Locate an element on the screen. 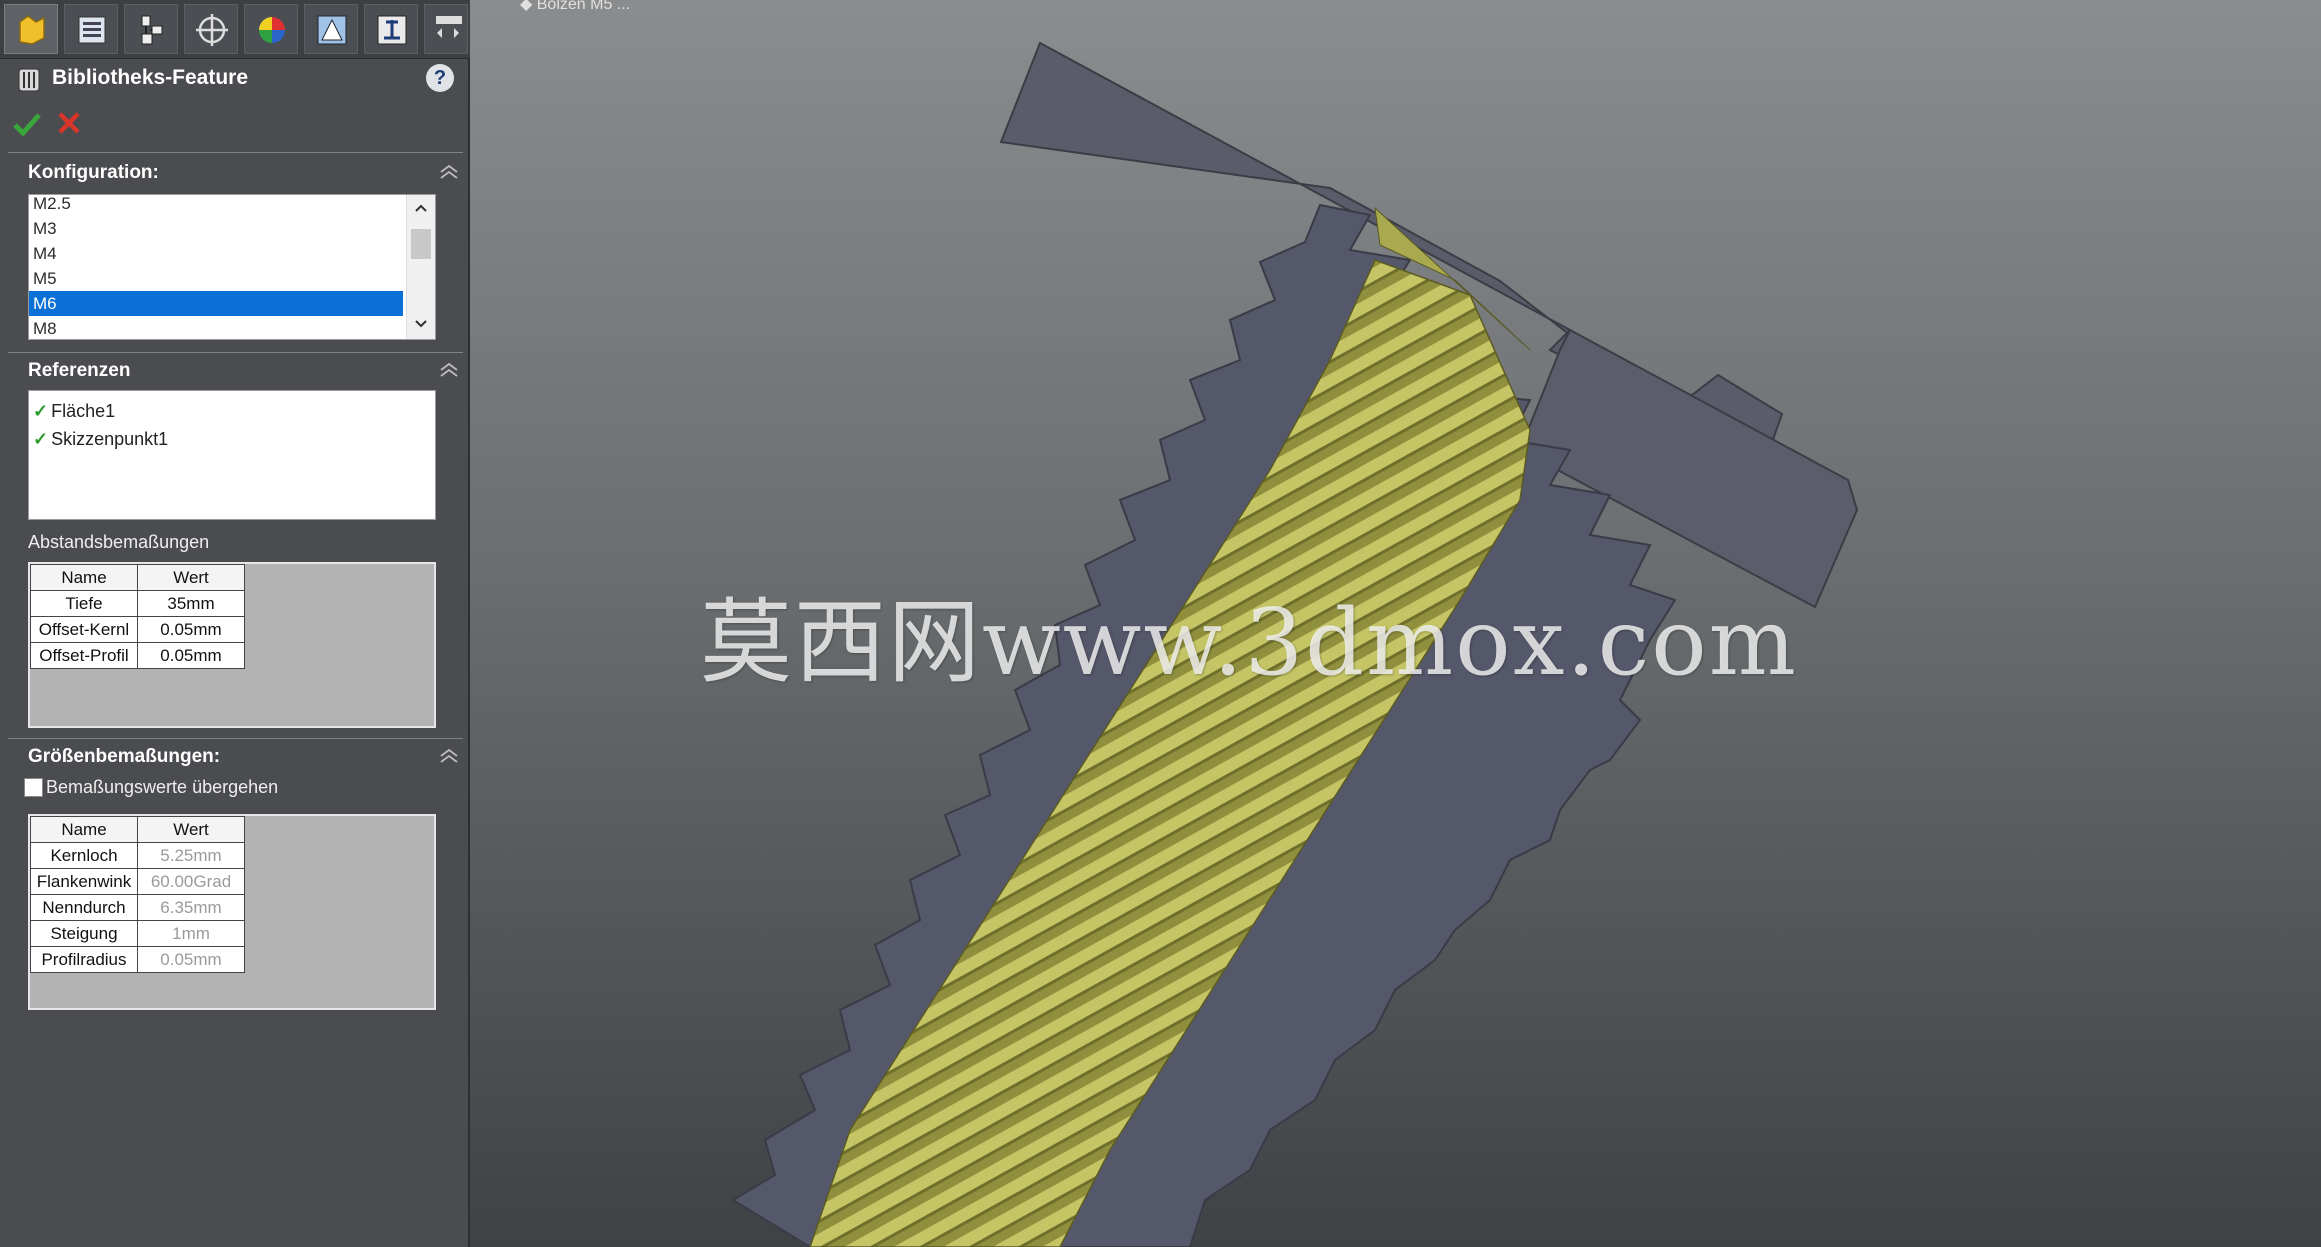 This screenshot has width=2321, height=1247. config-item-m6: M6 is located at coordinates (216, 303).